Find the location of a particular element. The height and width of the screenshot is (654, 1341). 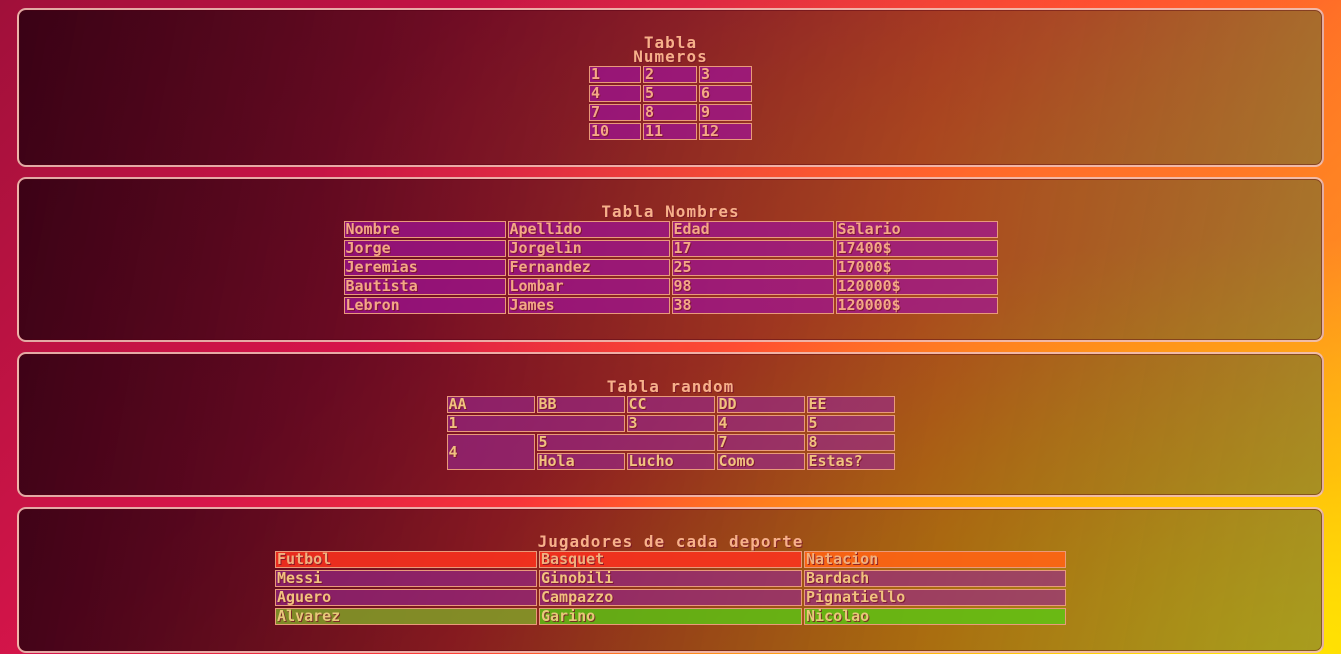

table-cell: Jorgelin is located at coordinates (588, 248).